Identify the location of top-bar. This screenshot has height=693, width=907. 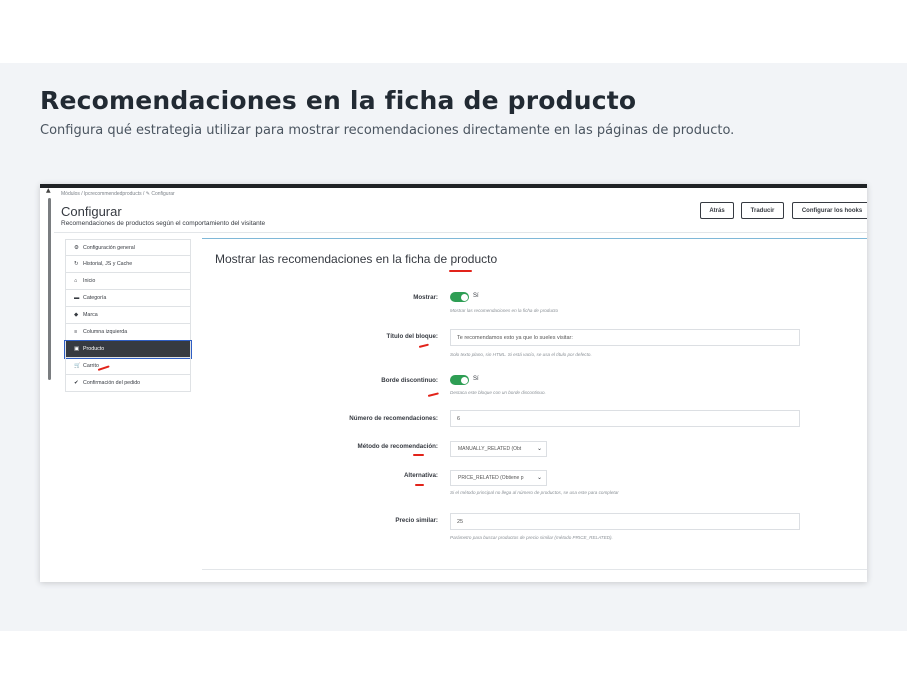
(453, 186).